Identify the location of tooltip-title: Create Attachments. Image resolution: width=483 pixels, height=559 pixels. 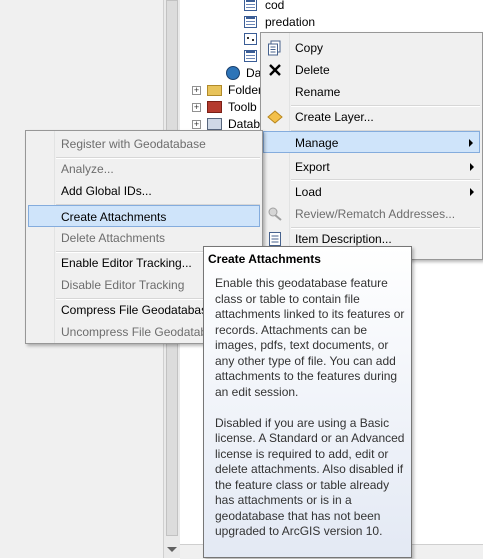
(264, 259).